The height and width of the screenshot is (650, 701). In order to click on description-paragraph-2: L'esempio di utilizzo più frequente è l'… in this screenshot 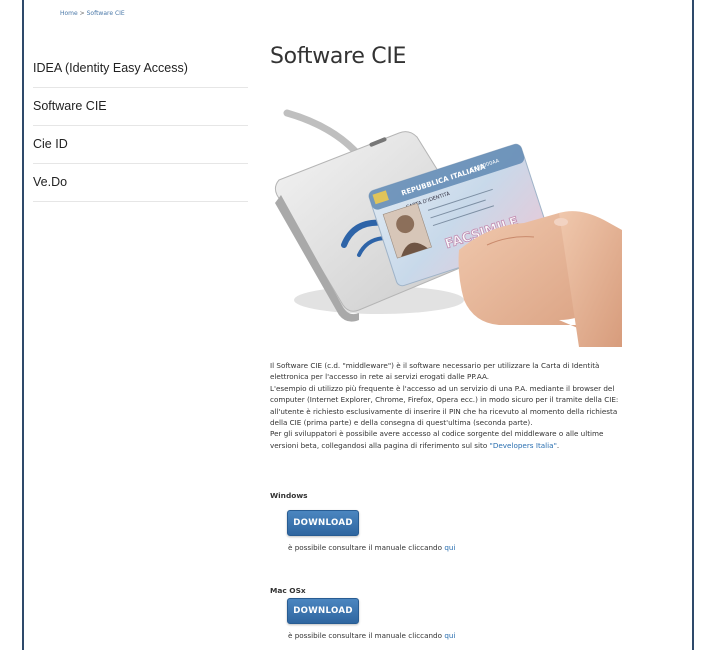, I will do `click(444, 405)`.